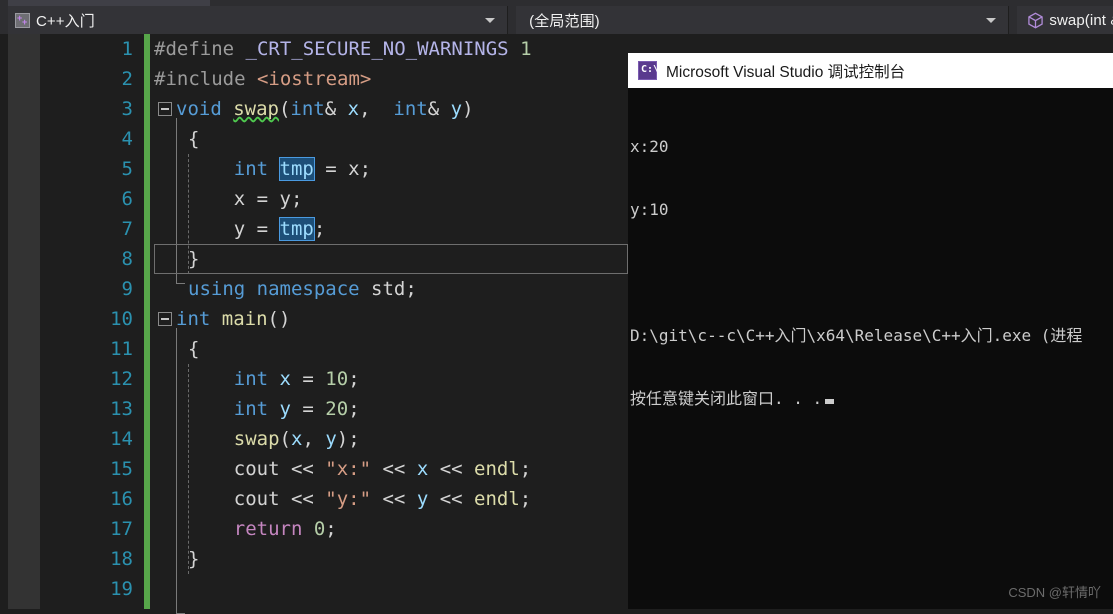  Describe the element at coordinates (127, 169) in the screenshot. I see `line-number: 5` at that location.